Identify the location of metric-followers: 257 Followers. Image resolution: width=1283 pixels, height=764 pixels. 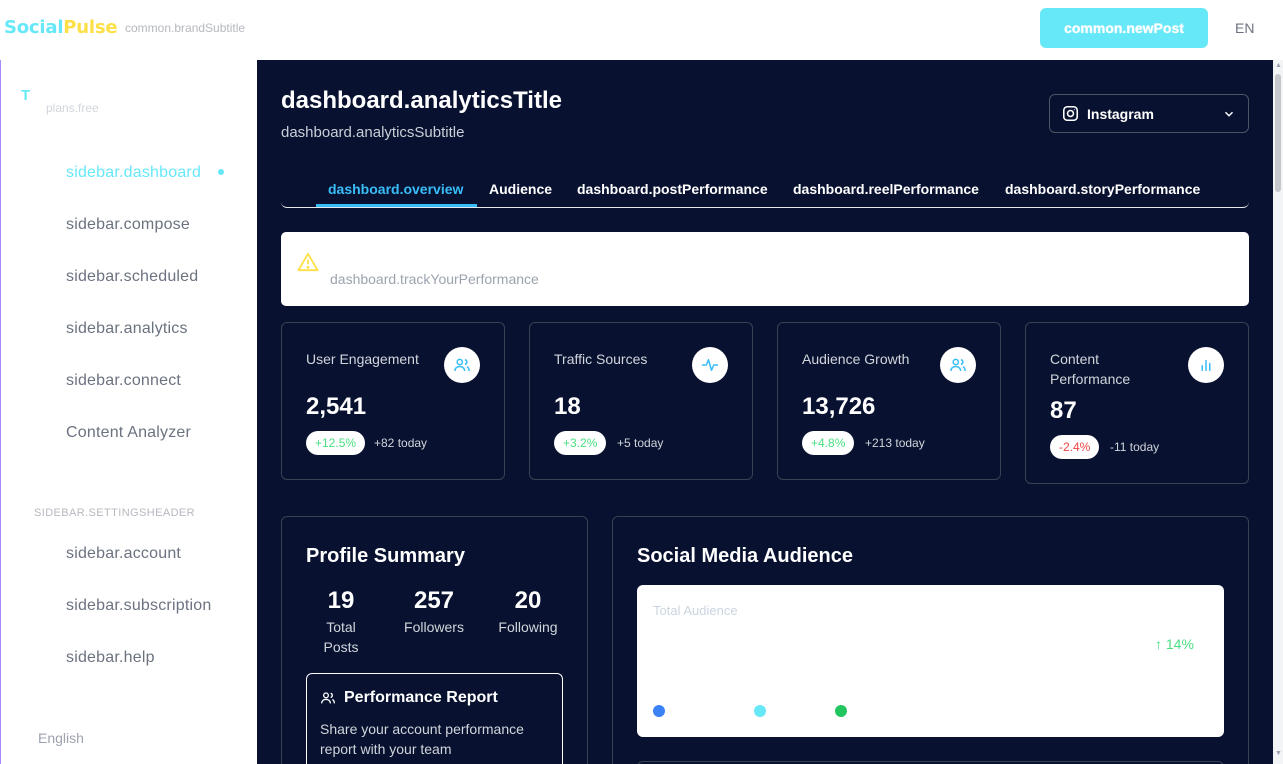
(434, 612).